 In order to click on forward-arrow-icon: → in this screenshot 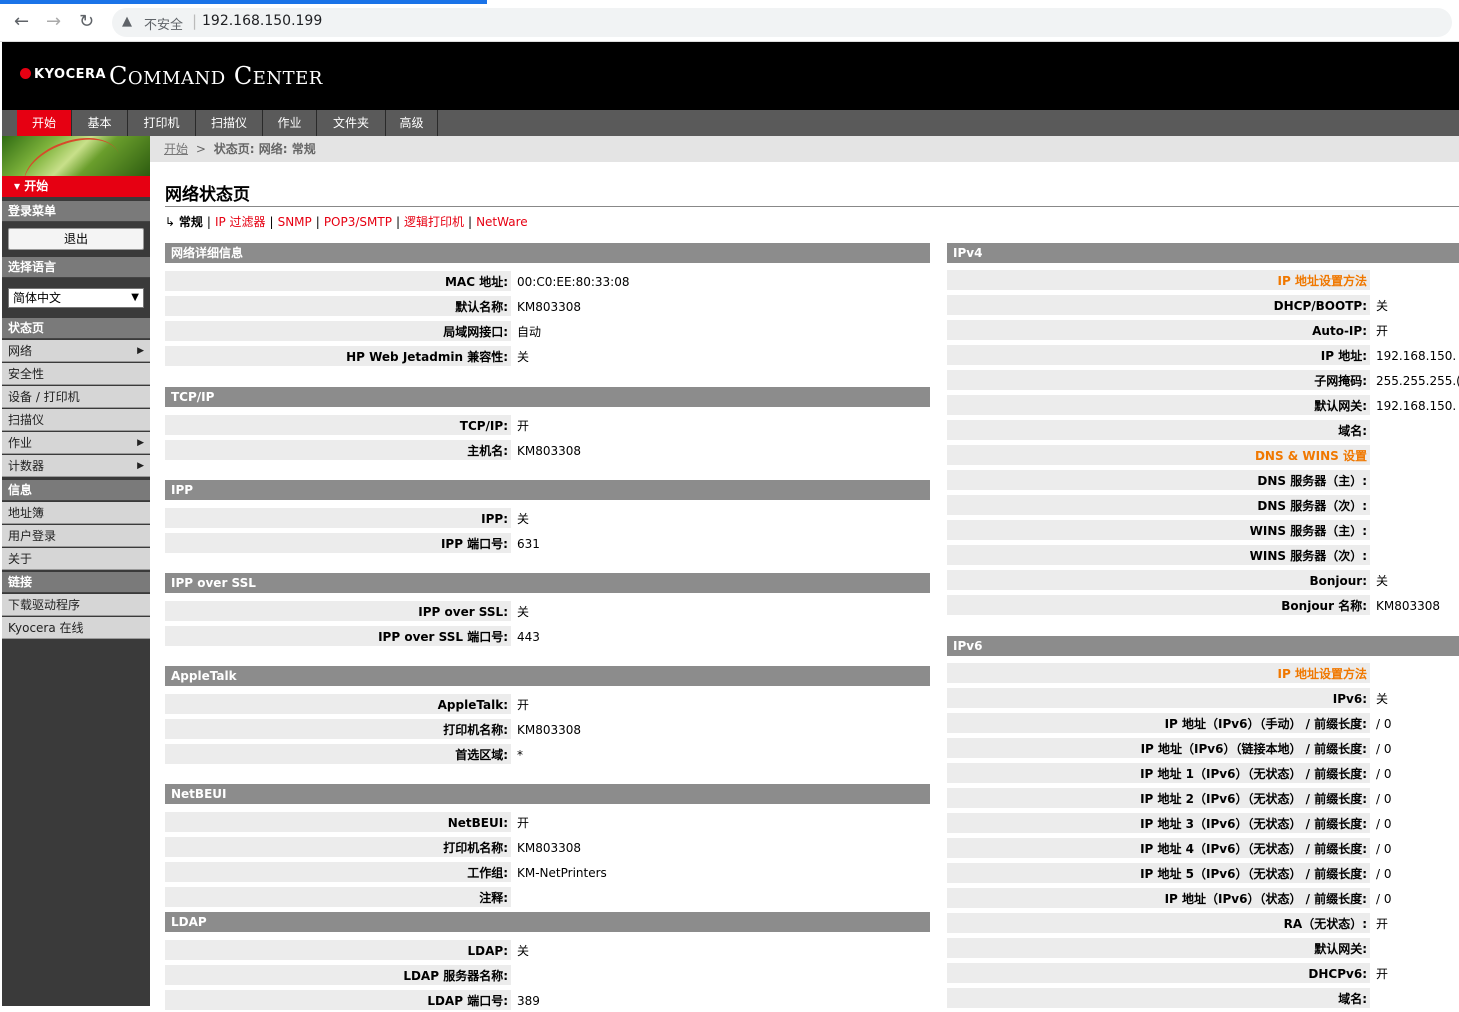, I will do `click(53, 22)`.